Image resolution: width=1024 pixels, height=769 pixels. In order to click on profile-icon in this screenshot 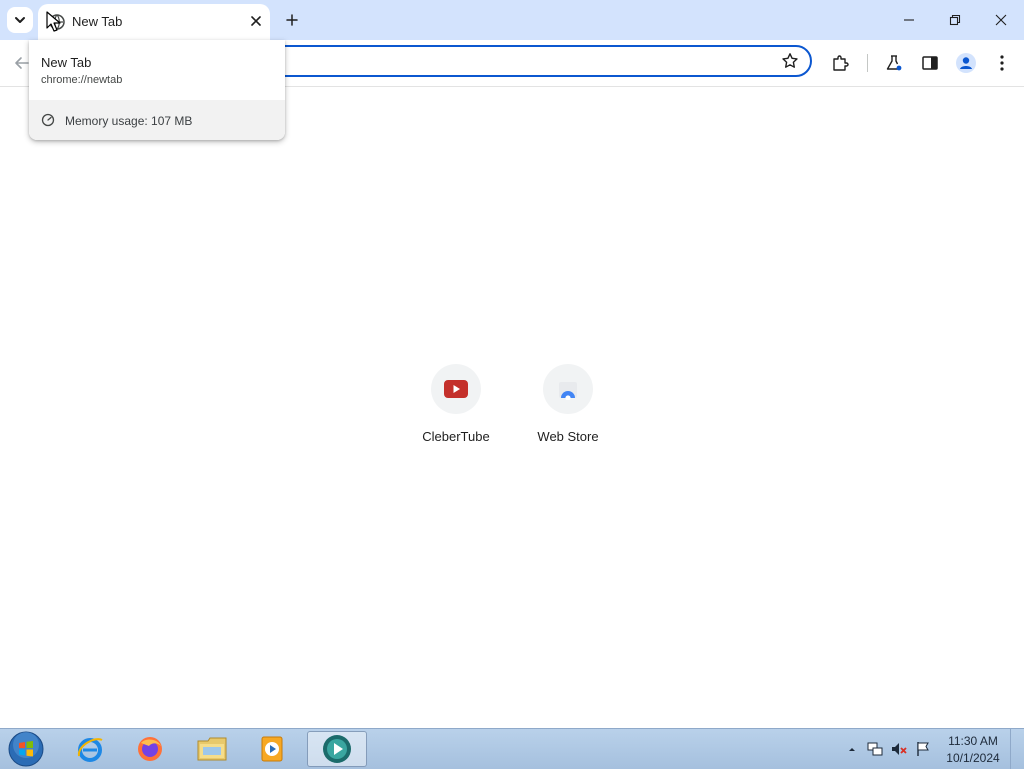, I will do `click(966, 63)`.